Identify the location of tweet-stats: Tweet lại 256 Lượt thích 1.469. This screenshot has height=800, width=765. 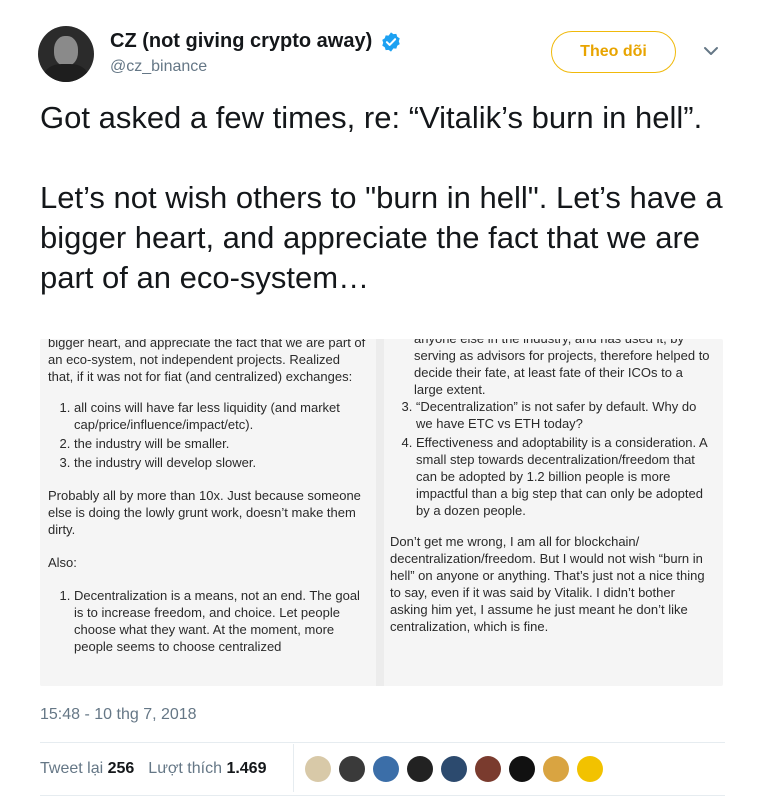
(153, 769).